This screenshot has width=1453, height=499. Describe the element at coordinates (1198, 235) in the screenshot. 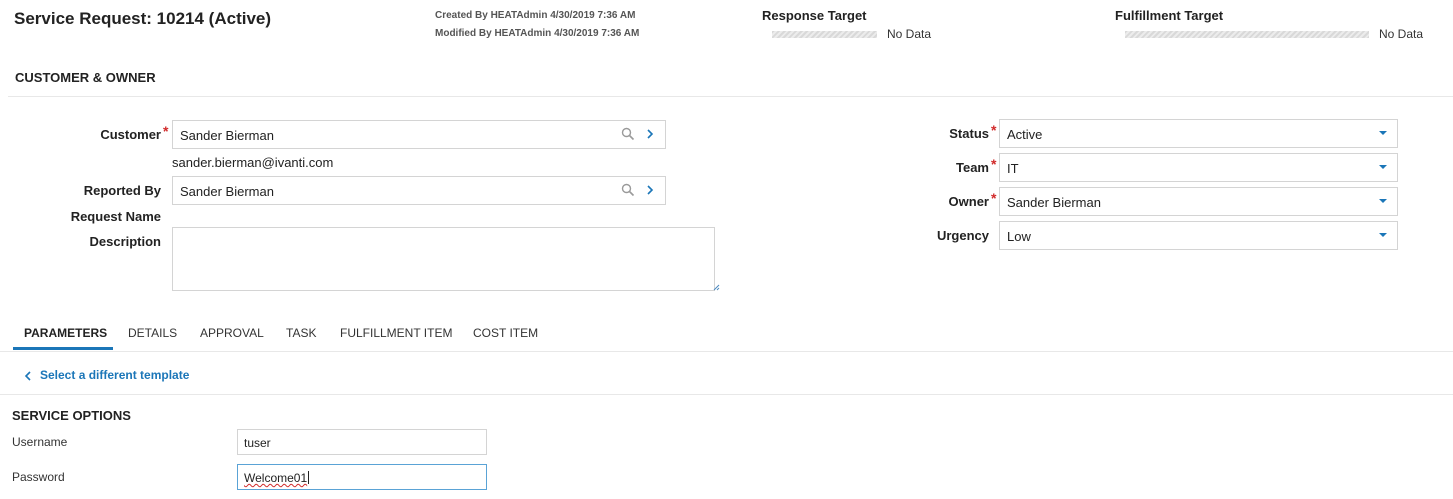

I see `urgency-select: Low` at that location.